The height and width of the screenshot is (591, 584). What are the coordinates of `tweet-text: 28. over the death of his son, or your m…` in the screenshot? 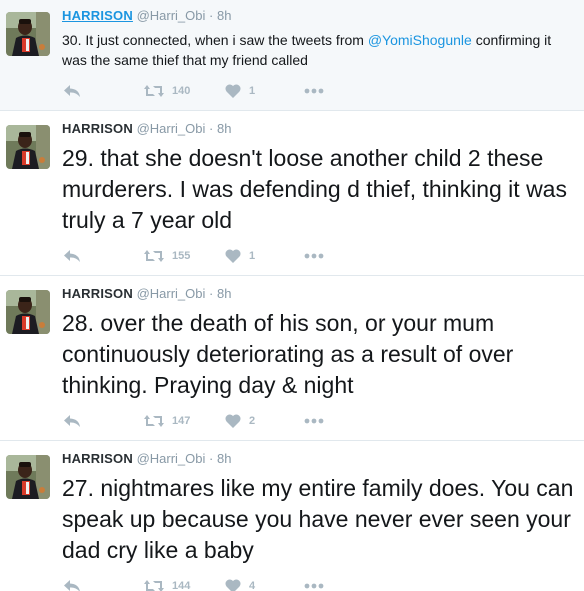 It's located at (288, 354).